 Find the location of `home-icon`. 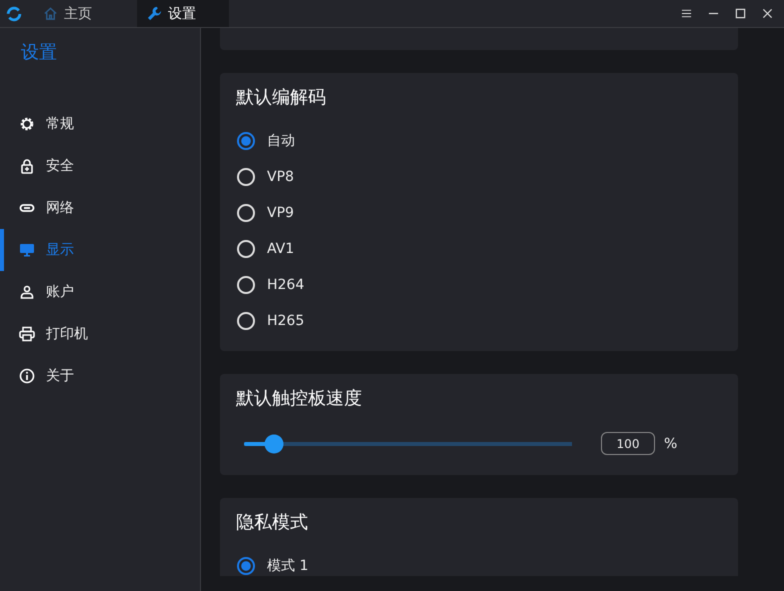

home-icon is located at coordinates (50, 13).